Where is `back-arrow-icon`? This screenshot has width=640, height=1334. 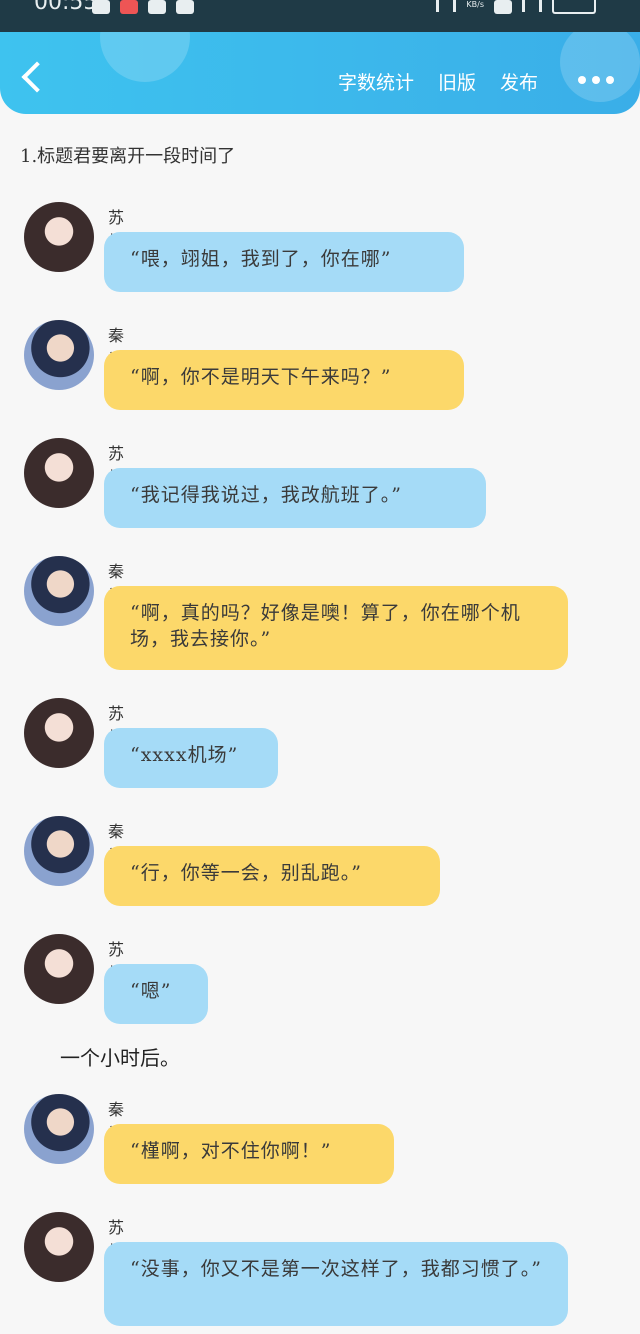
back-arrow-icon is located at coordinates (37, 77).